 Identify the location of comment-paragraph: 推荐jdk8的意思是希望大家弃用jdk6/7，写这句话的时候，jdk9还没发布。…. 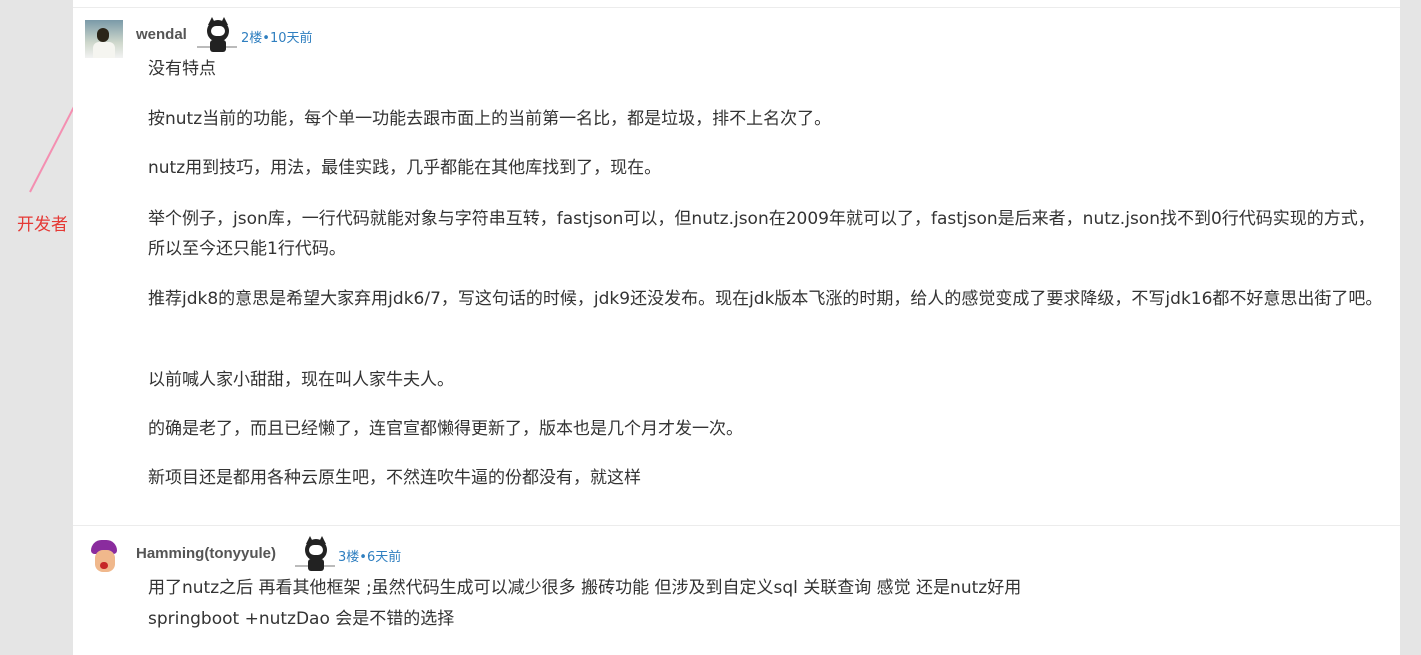
(765, 299).